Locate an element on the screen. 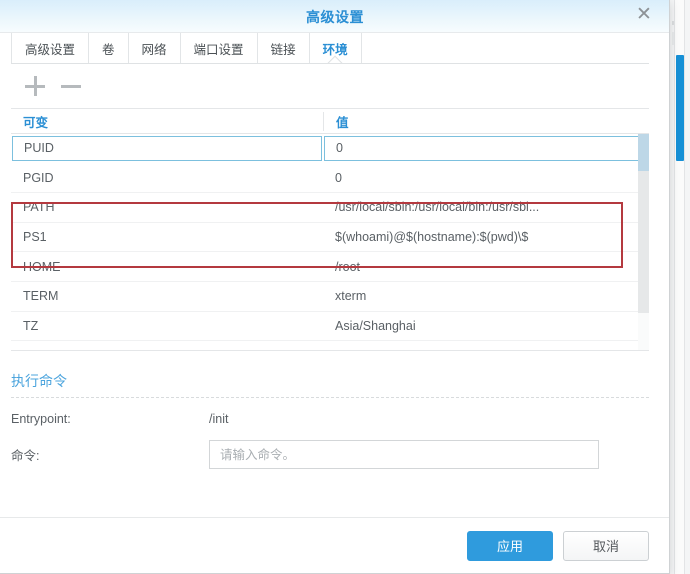  env-name-input: PUID is located at coordinates (167, 148).